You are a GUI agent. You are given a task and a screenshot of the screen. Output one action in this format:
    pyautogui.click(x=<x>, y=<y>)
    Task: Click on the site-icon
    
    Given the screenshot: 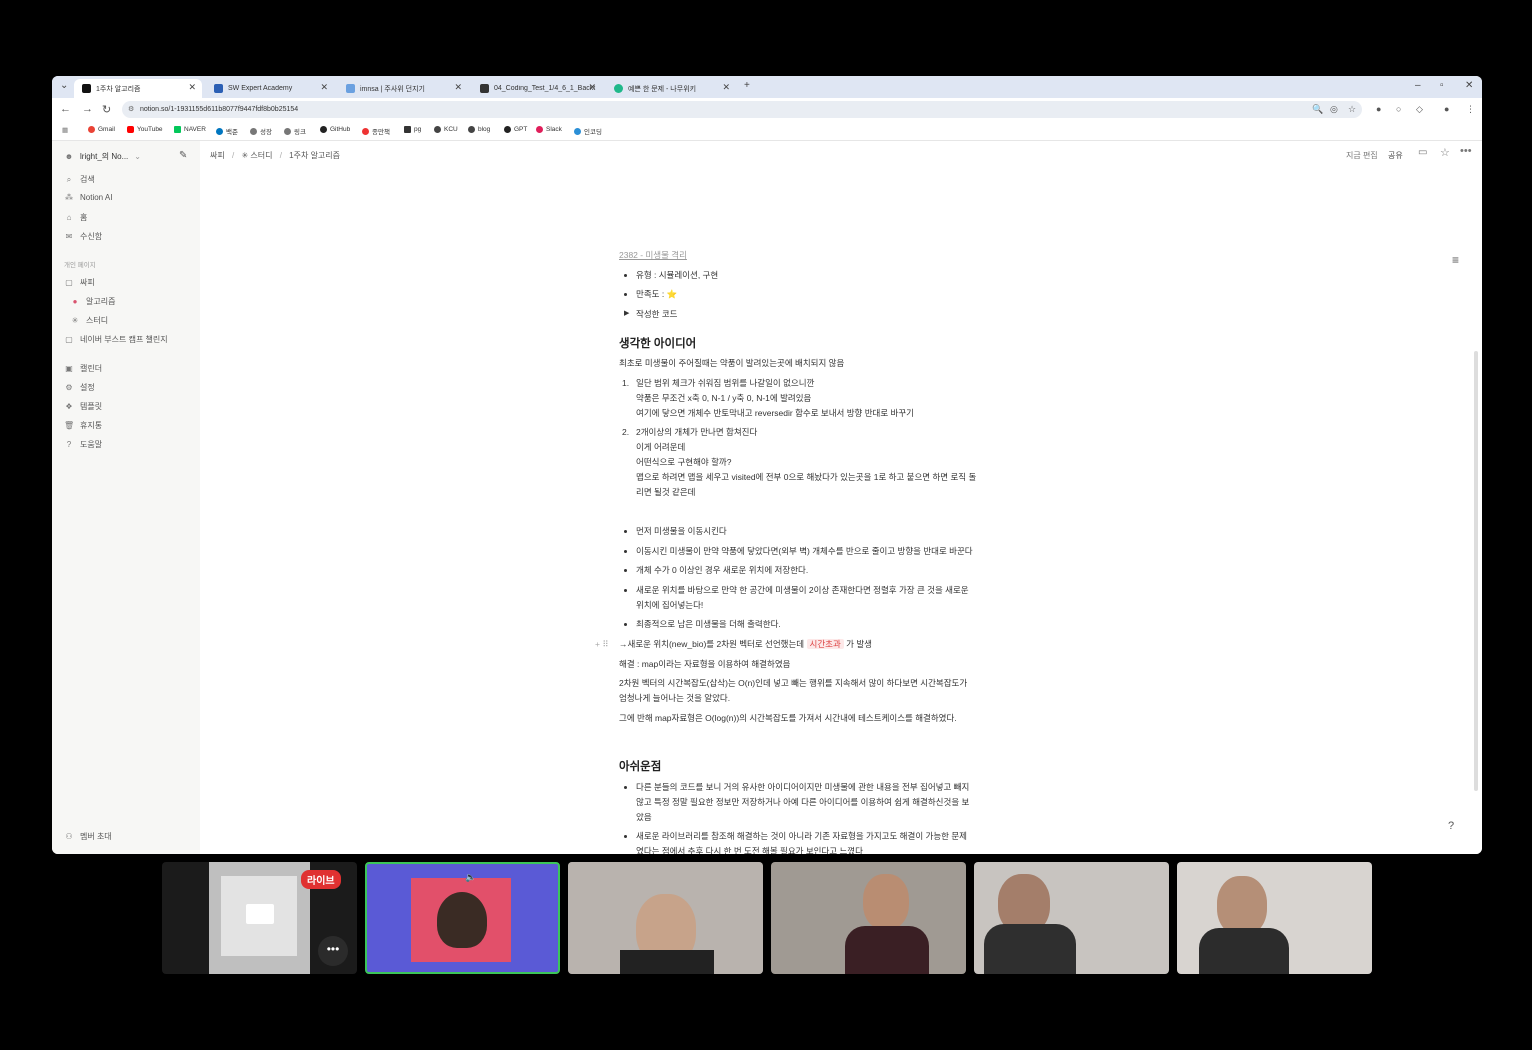 What is the action you would take?
    pyautogui.click(x=350, y=88)
    